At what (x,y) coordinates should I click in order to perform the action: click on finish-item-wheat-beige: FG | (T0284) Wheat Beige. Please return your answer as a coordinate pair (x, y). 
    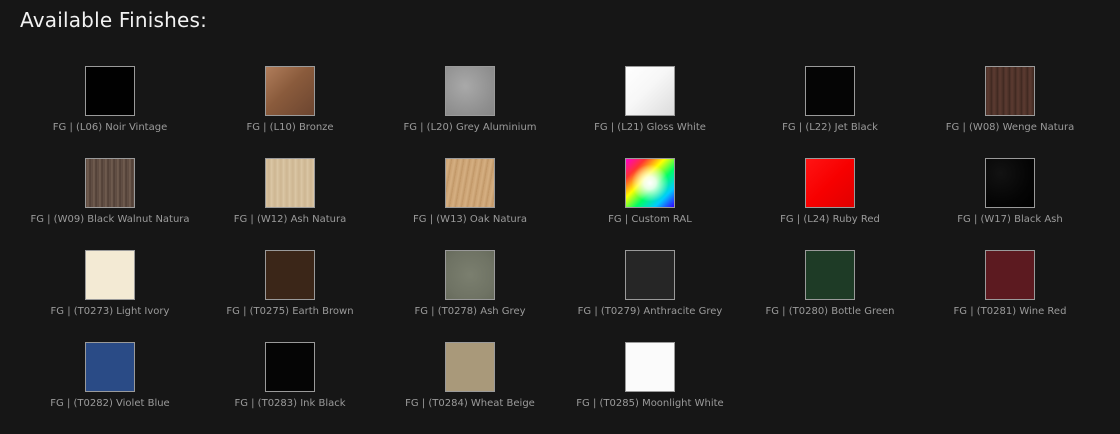
    Looking at the image, I should click on (470, 388).